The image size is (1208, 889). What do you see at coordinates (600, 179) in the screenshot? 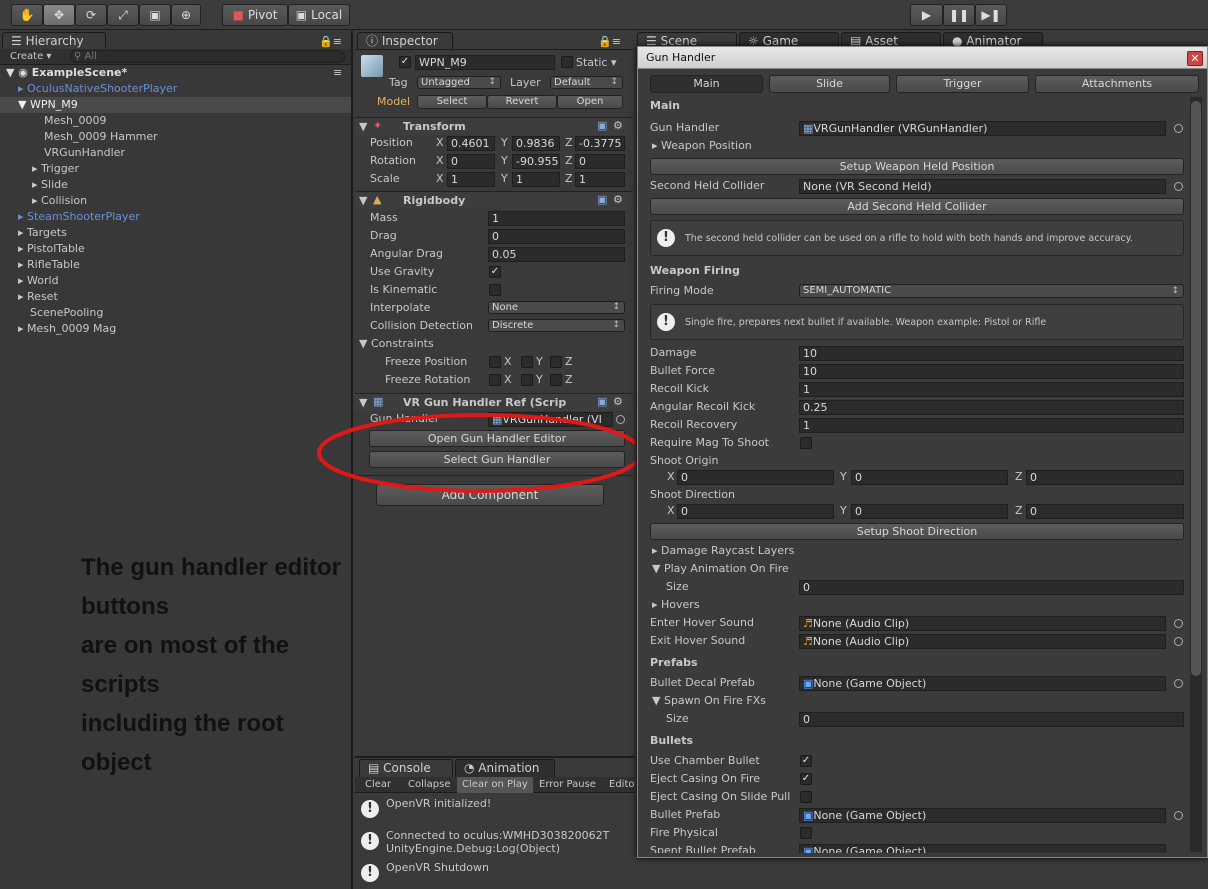
I see `scale-z-input: 1` at bounding box center [600, 179].